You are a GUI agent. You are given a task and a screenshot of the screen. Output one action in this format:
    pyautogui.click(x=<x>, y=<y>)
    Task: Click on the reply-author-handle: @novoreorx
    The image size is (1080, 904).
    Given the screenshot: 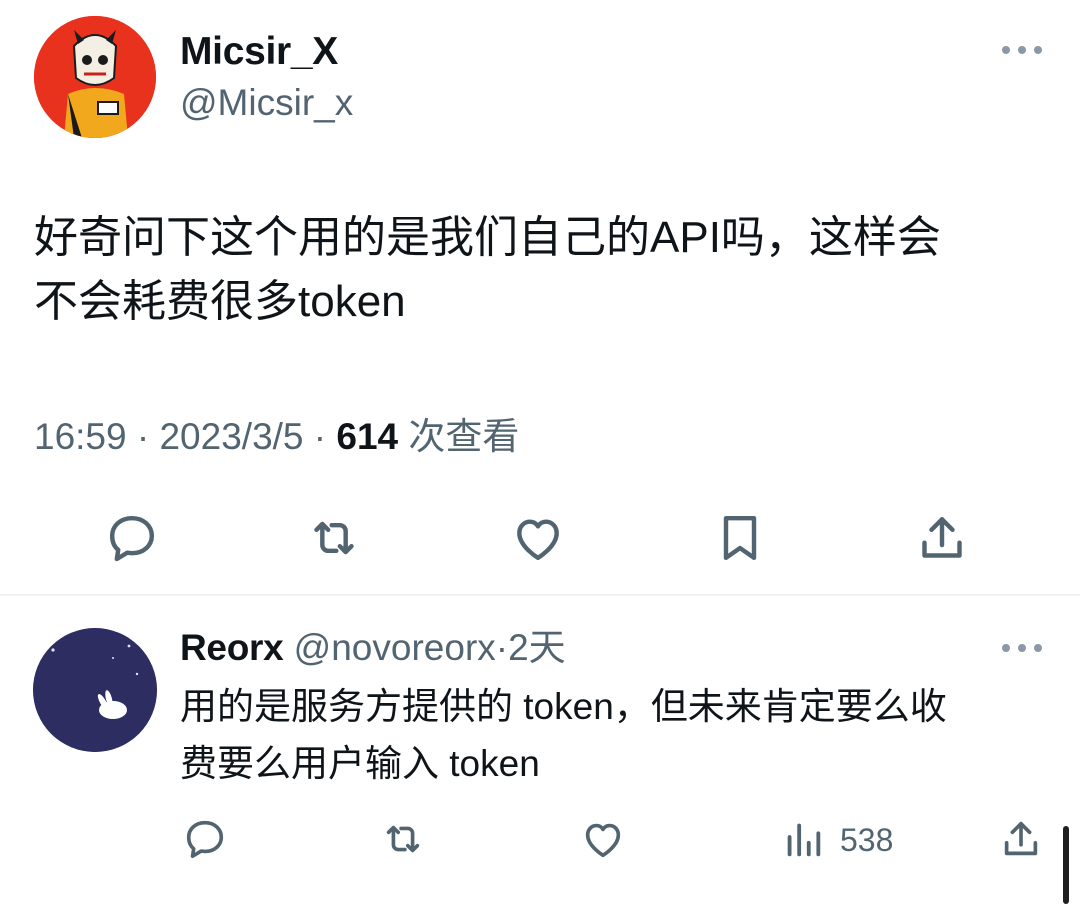 What is the action you would take?
    pyautogui.click(x=395, y=647)
    